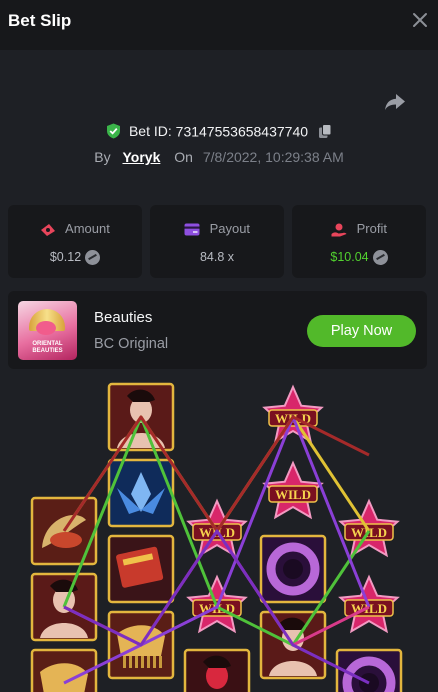  I want to click on profit-value-row: $10.04, so click(359, 258).